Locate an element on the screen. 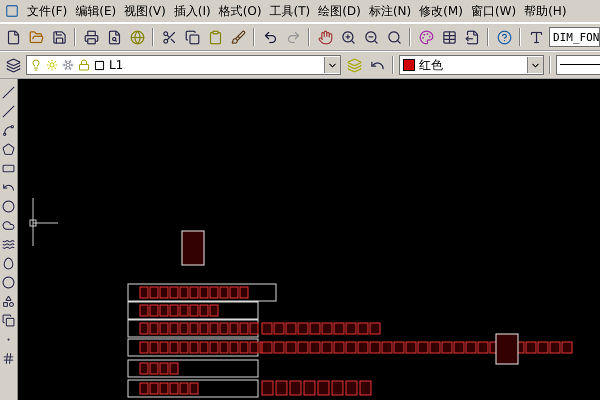  cloud-icon is located at coordinates (9, 225).